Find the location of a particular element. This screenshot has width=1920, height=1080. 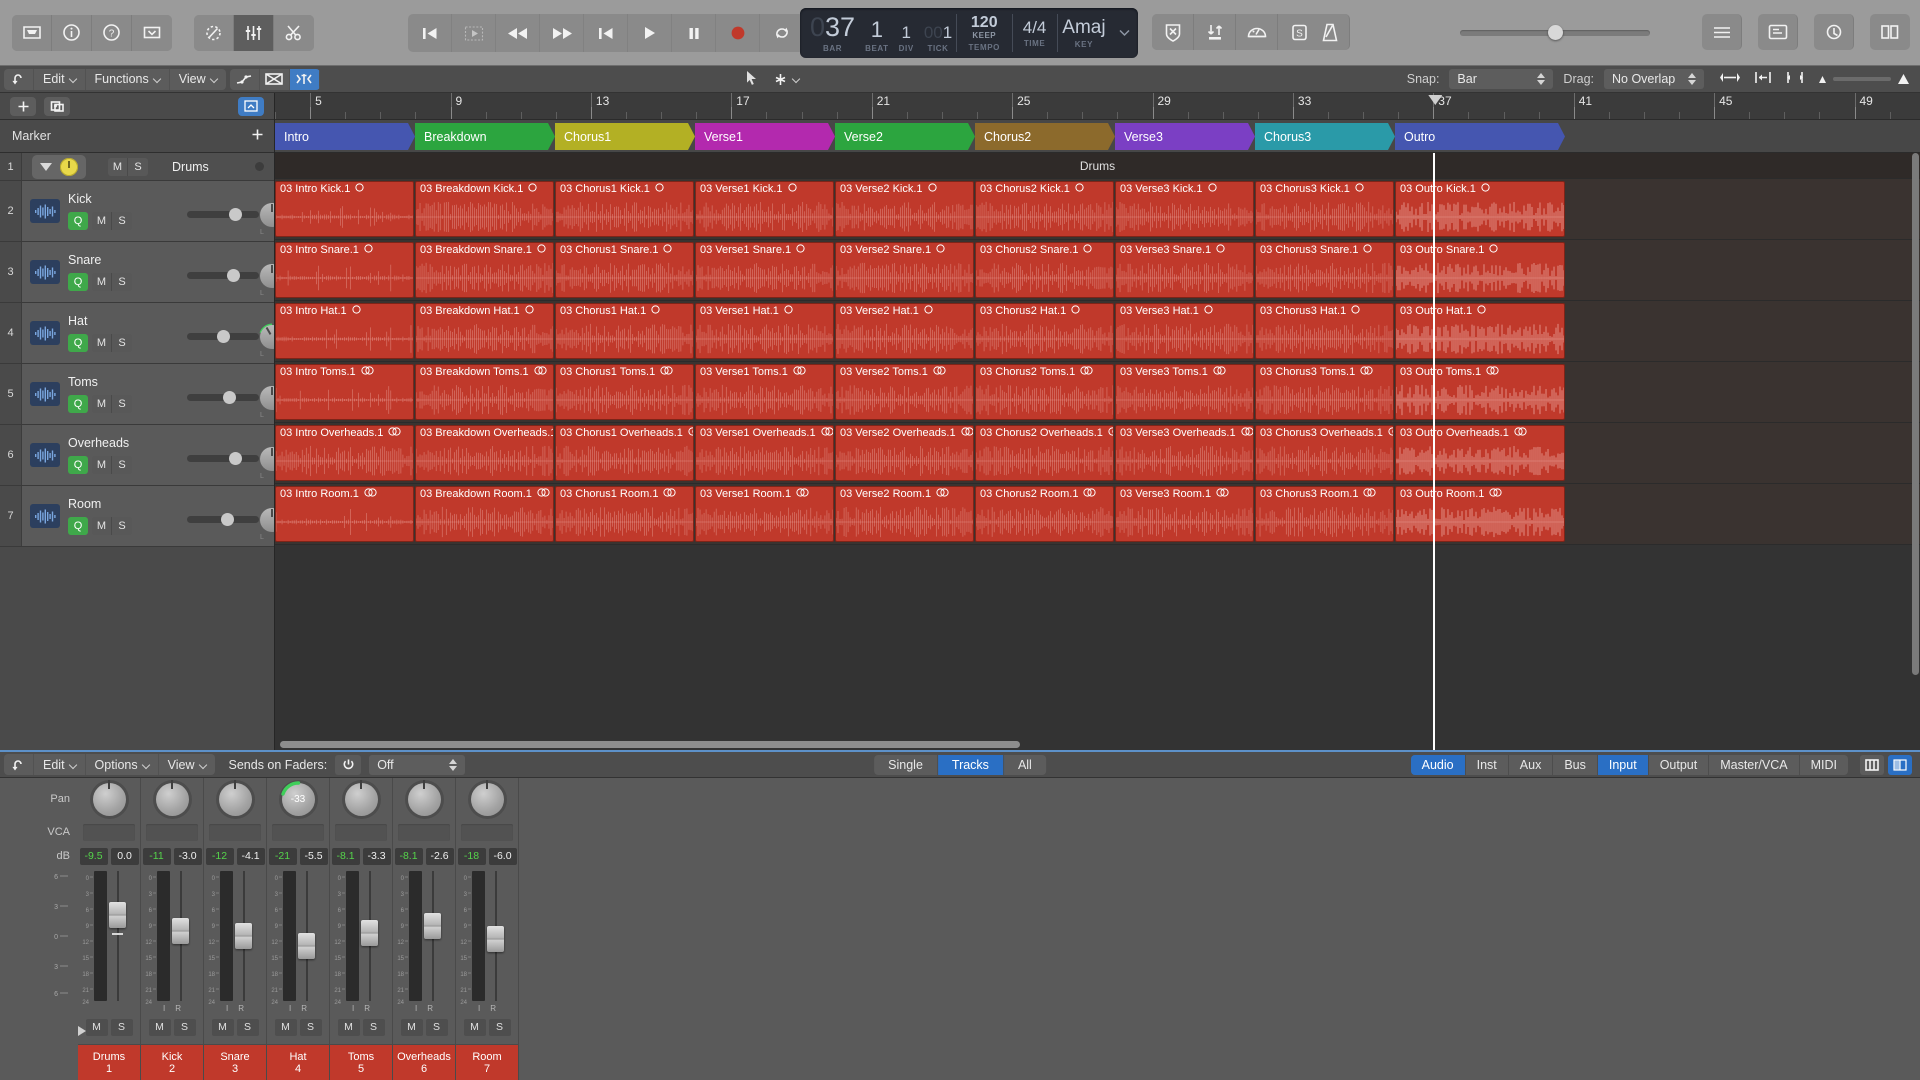

region: 03 Breakdown Room.1 is located at coordinates (484, 514).